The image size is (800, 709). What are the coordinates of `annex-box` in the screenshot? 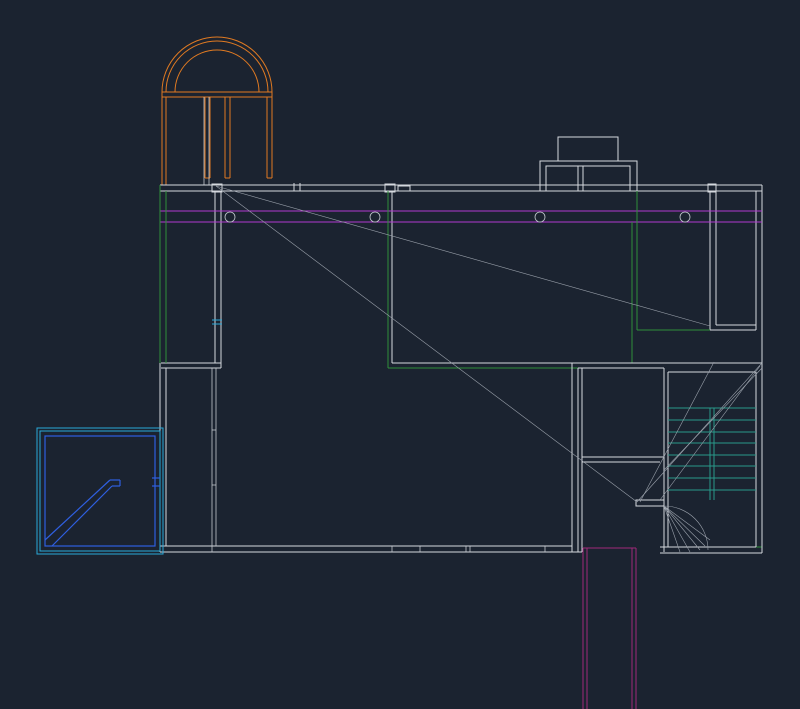 It's located at (100, 491).